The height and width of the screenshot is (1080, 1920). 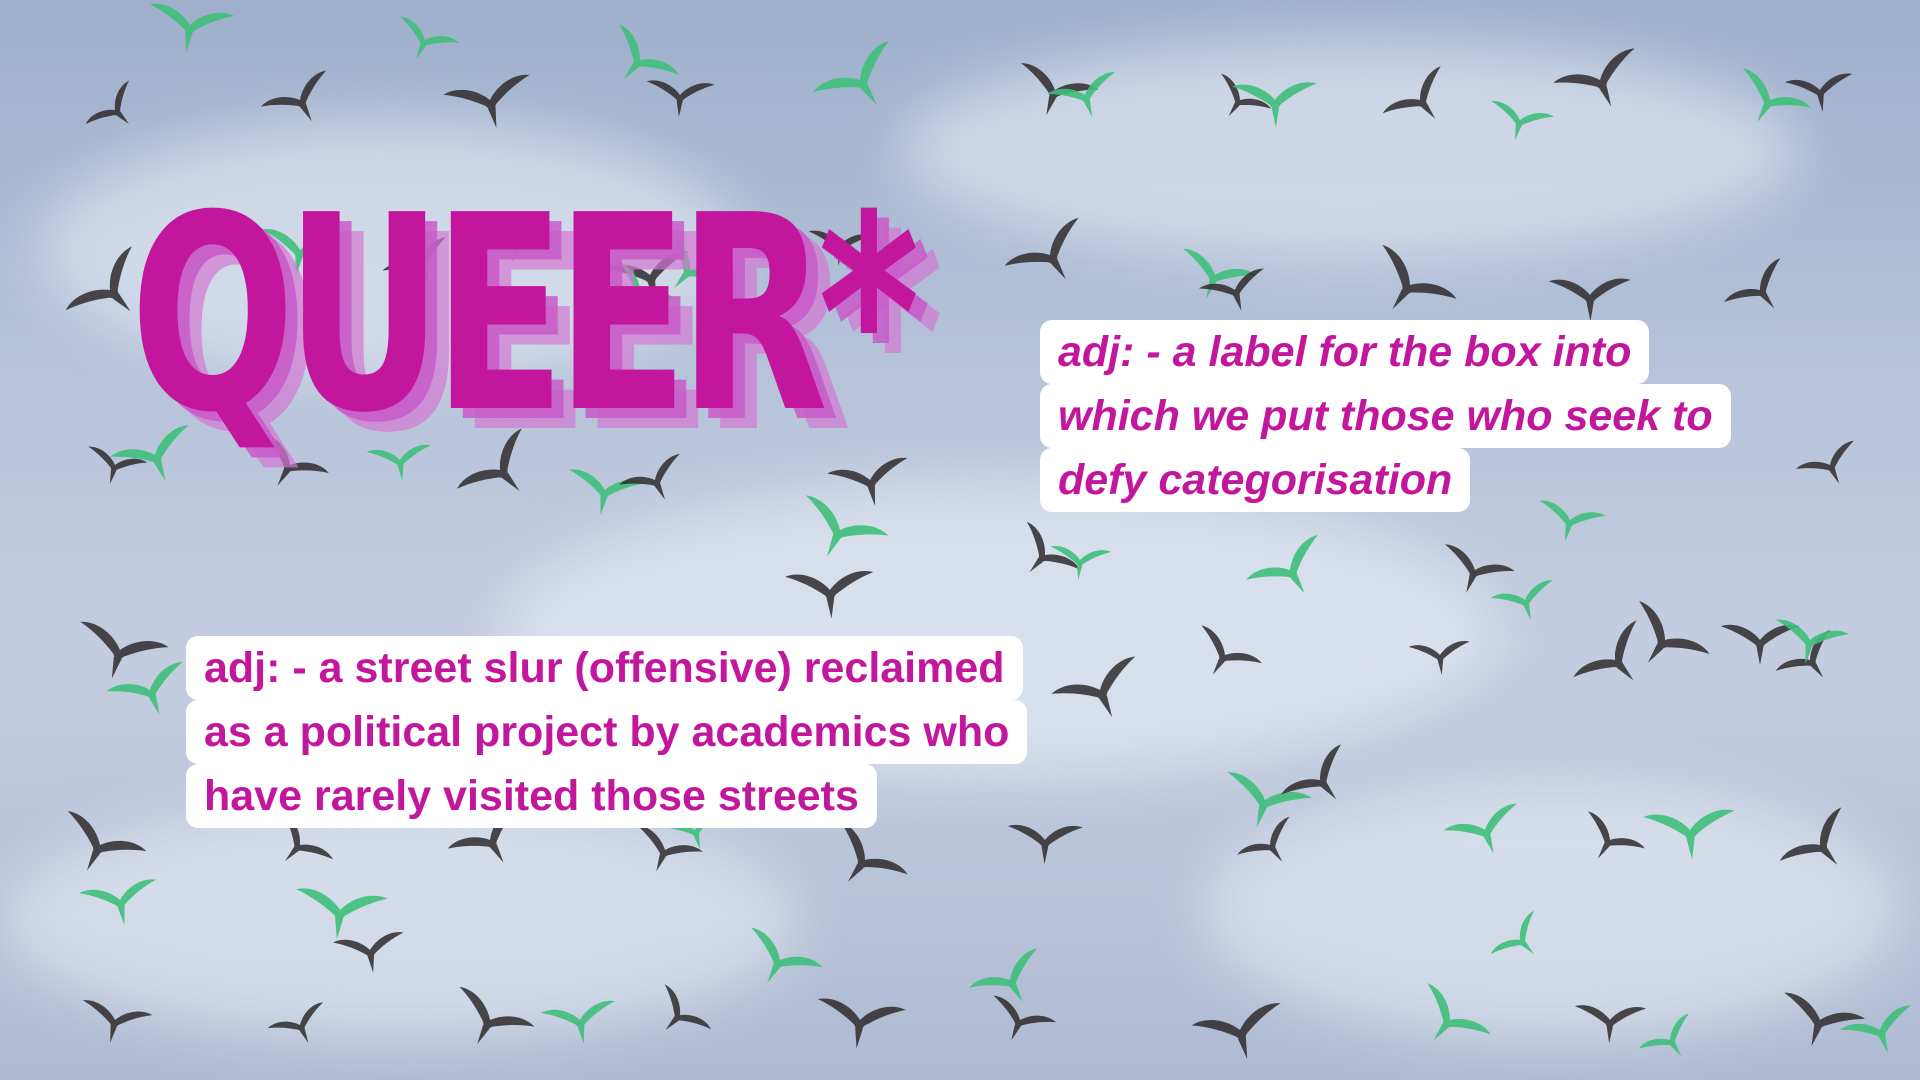 I want to click on title-text: QUEER*, so click(x=525, y=314).